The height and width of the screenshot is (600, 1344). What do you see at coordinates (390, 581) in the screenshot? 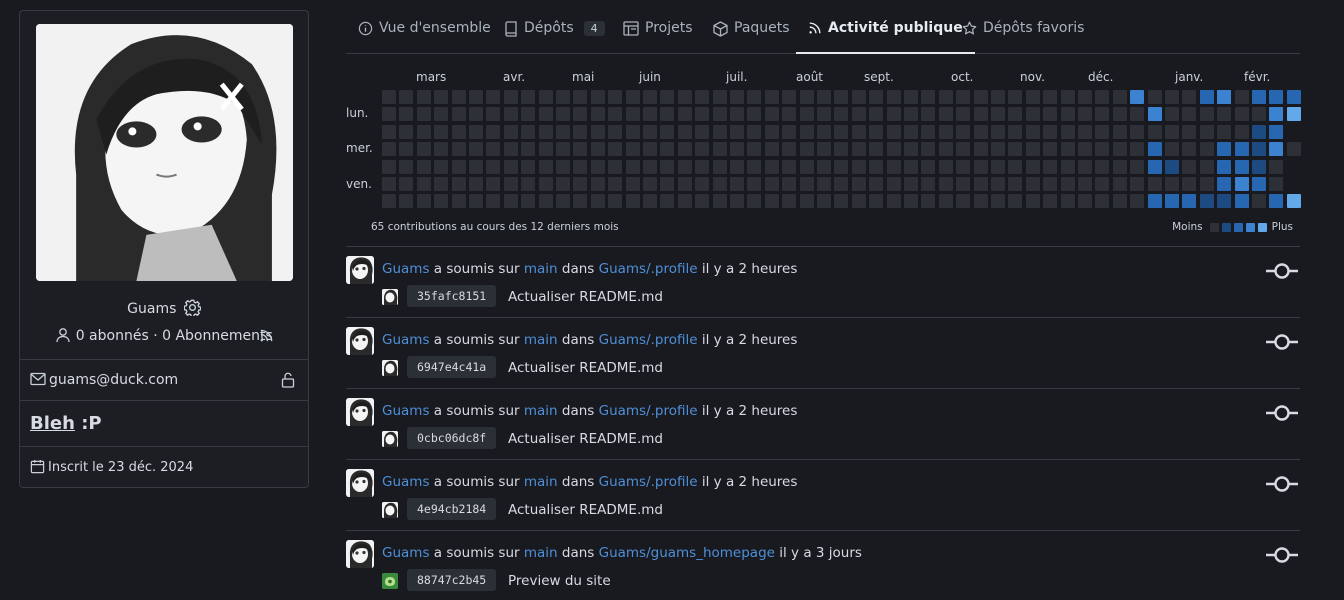
I see `committer-avatar-bot` at bounding box center [390, 581].